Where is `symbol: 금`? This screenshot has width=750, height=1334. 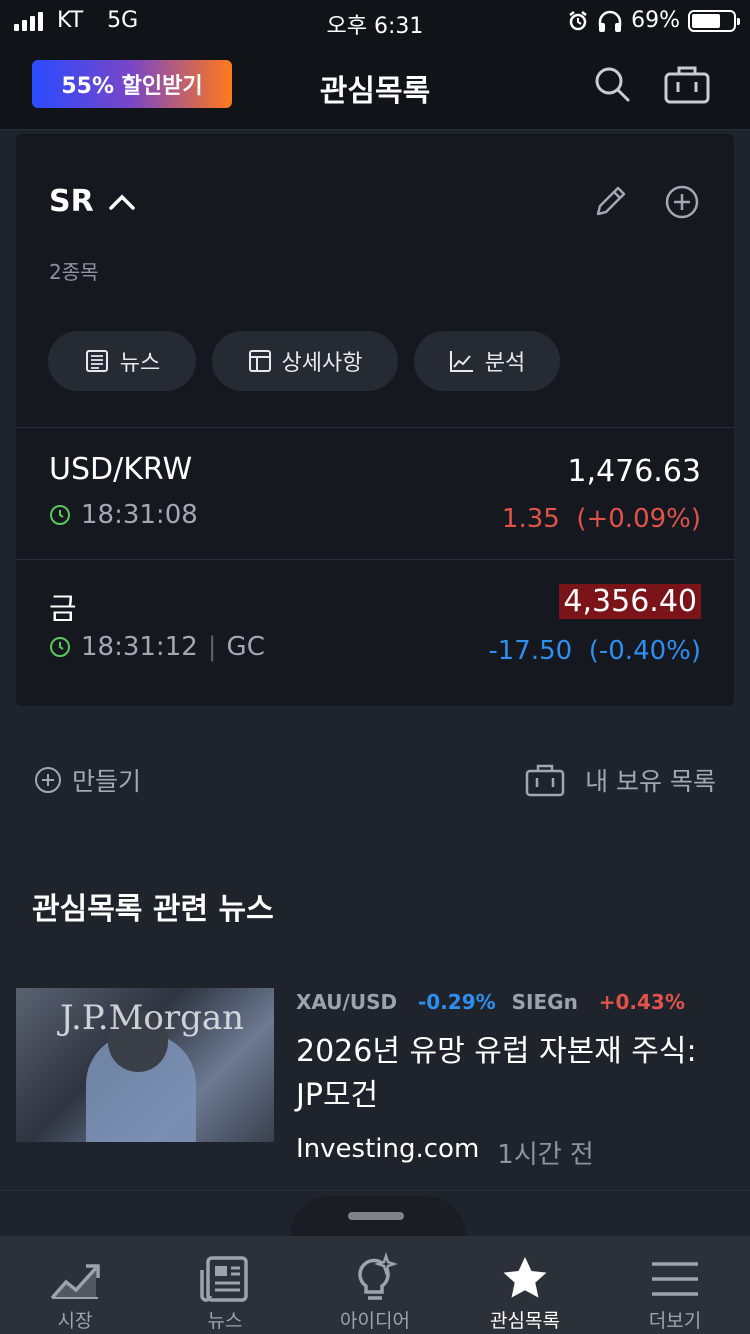
symbol: 금 is located at coordinates (63, 609).